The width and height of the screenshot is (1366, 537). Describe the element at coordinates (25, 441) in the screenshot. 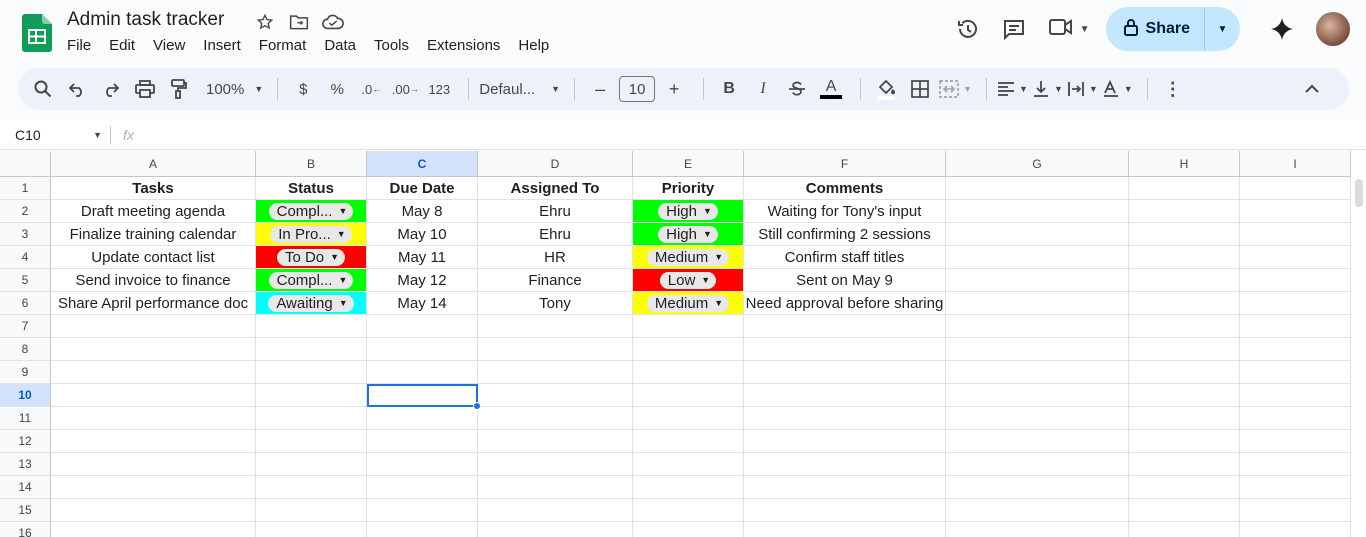

I see `row-header: 12` at that location.